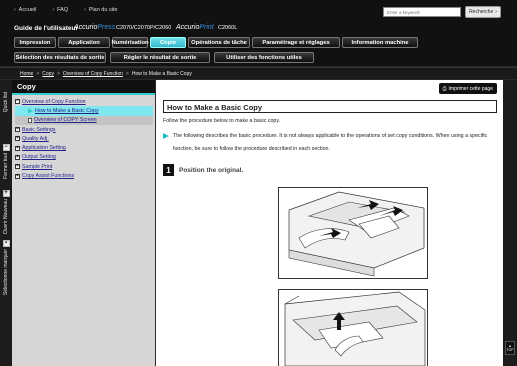  What do you see at coordinates (46, 28) in the screenshot?
I see `guide-title: Guide de l'utilisateur` at bounding box center [46, 28].